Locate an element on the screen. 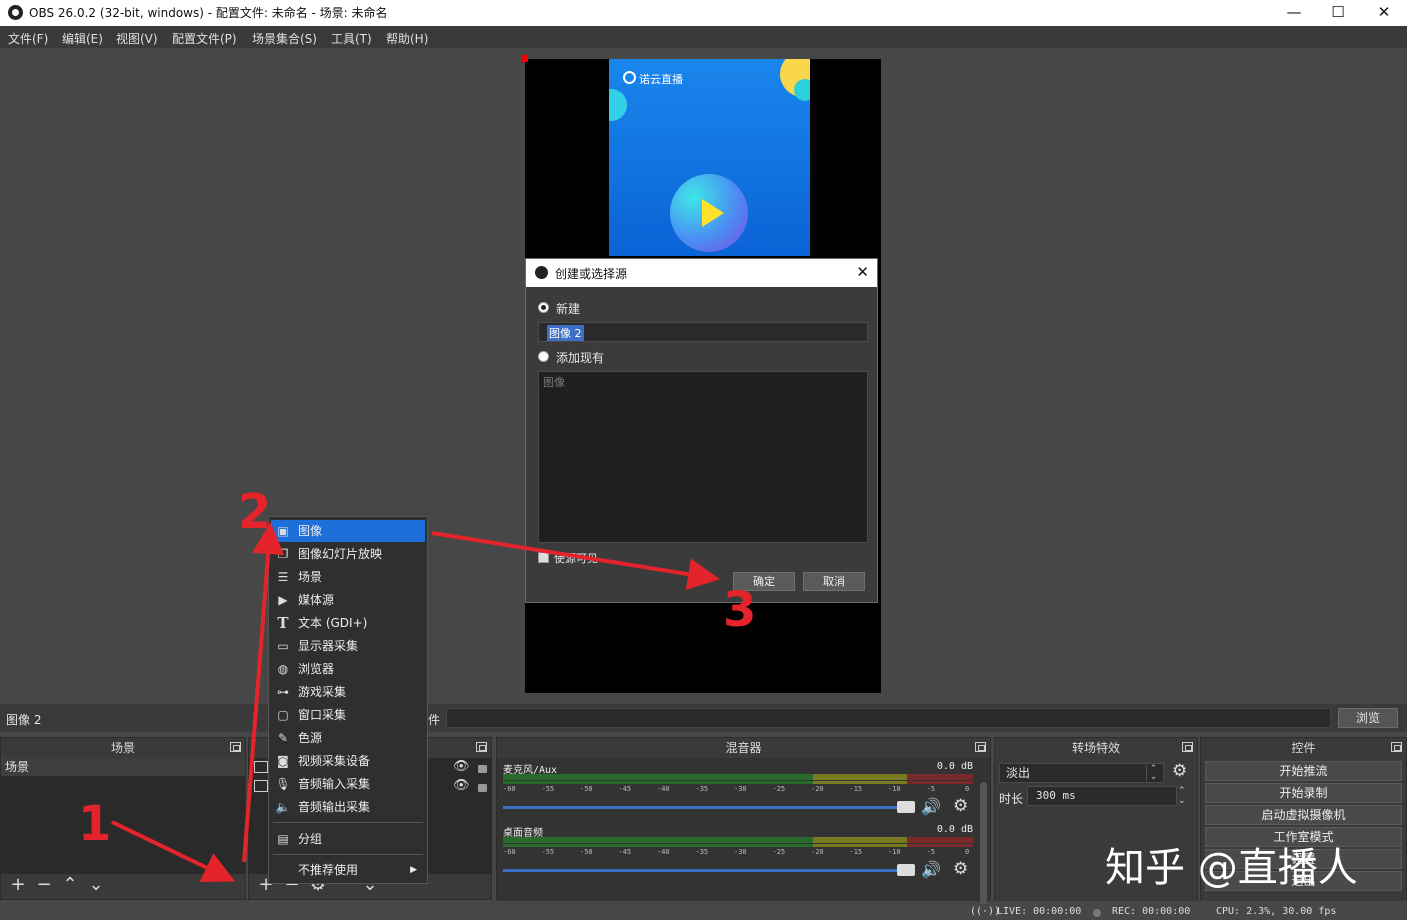 This screenshot has height=920, width=1407. scenes-dock-title: 场景 is located at coordinates (123, 748).